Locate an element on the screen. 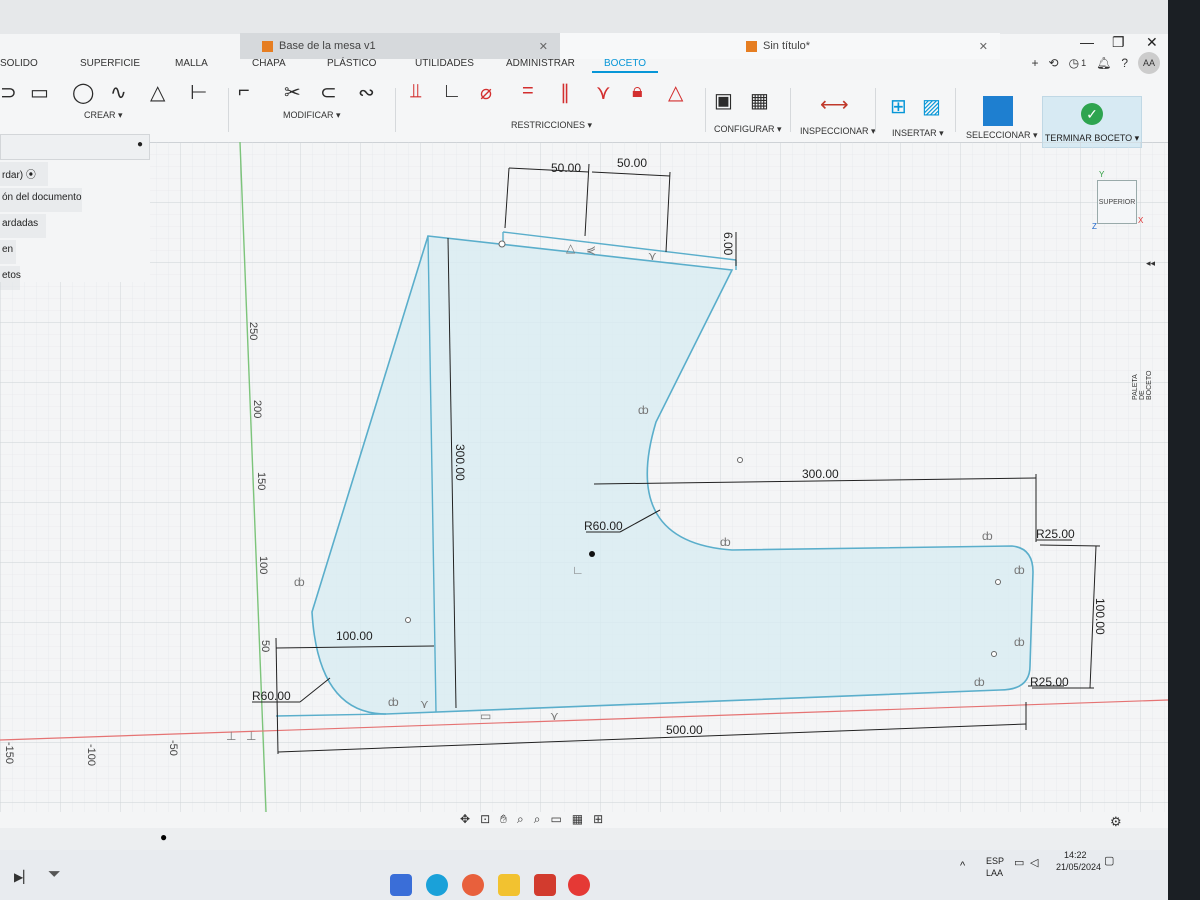 This screenshot has width=1200, height=900. dim-top-left-width: 50.00 is located at coordinates (566, 168).